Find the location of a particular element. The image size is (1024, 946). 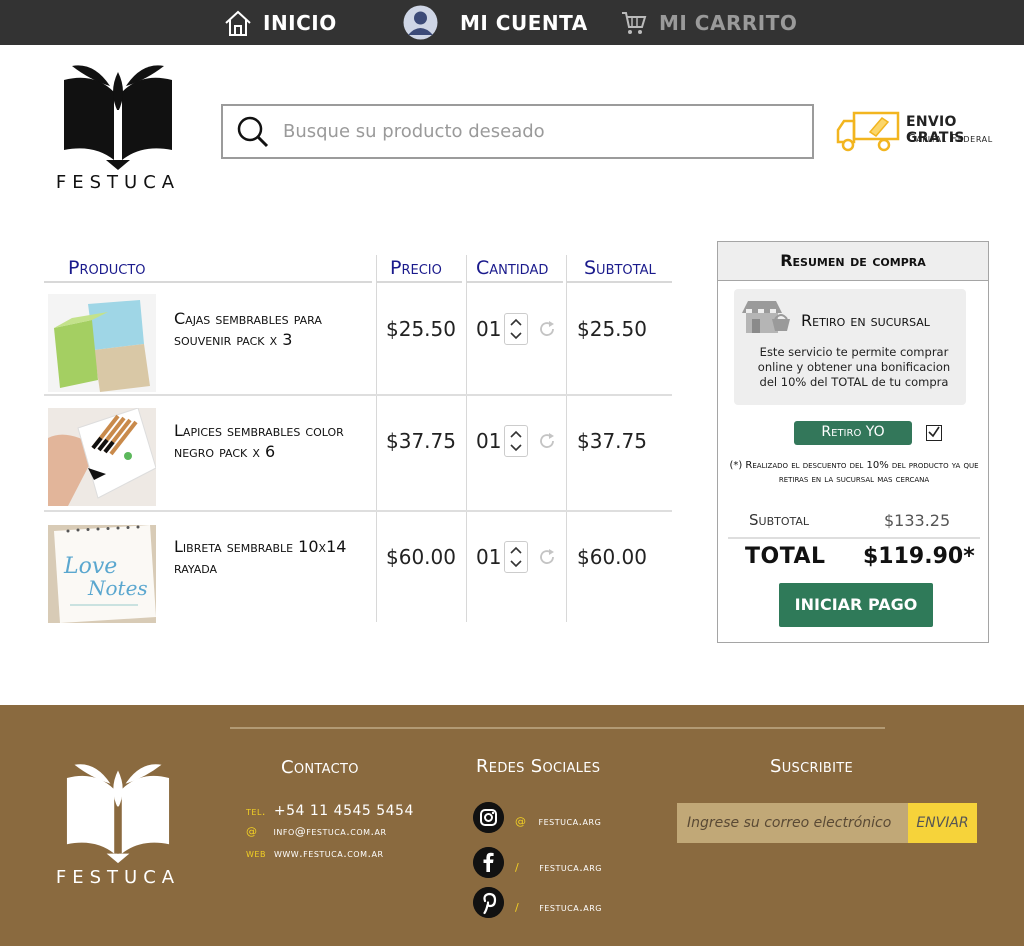

social-title: Redes Sociales is located at coordinates (538, 766).